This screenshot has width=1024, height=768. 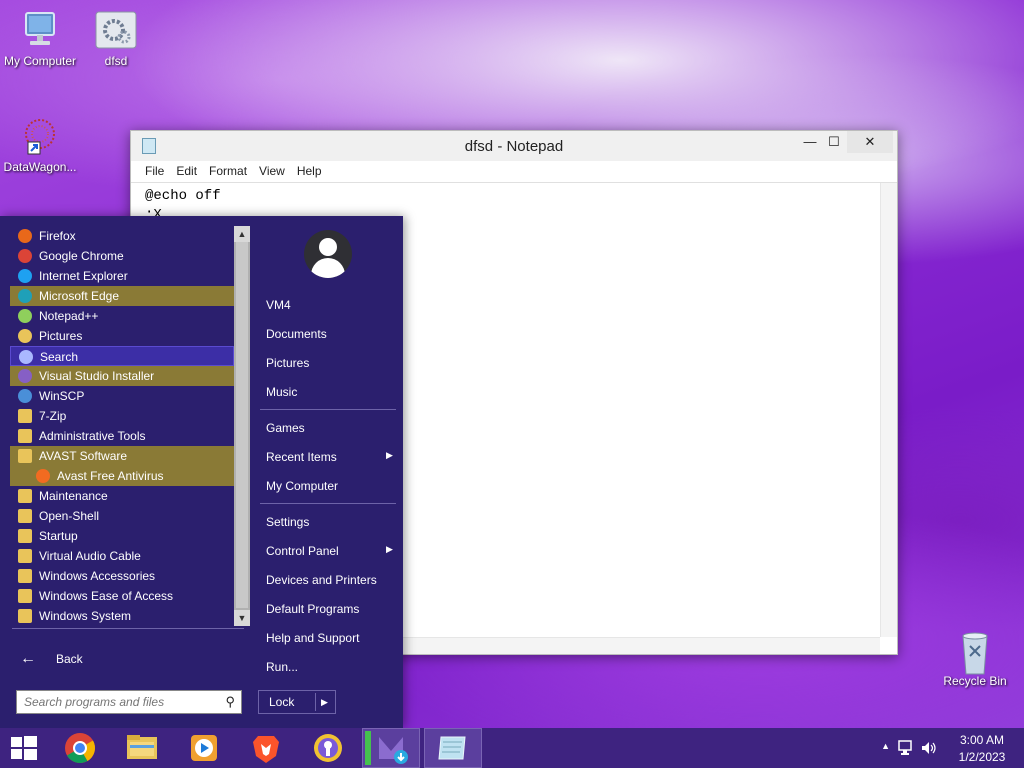 What do you see at coordinates (122, 236) in the screenshot?
I see `program-item: Firefox` at bounding box center [122, 236].